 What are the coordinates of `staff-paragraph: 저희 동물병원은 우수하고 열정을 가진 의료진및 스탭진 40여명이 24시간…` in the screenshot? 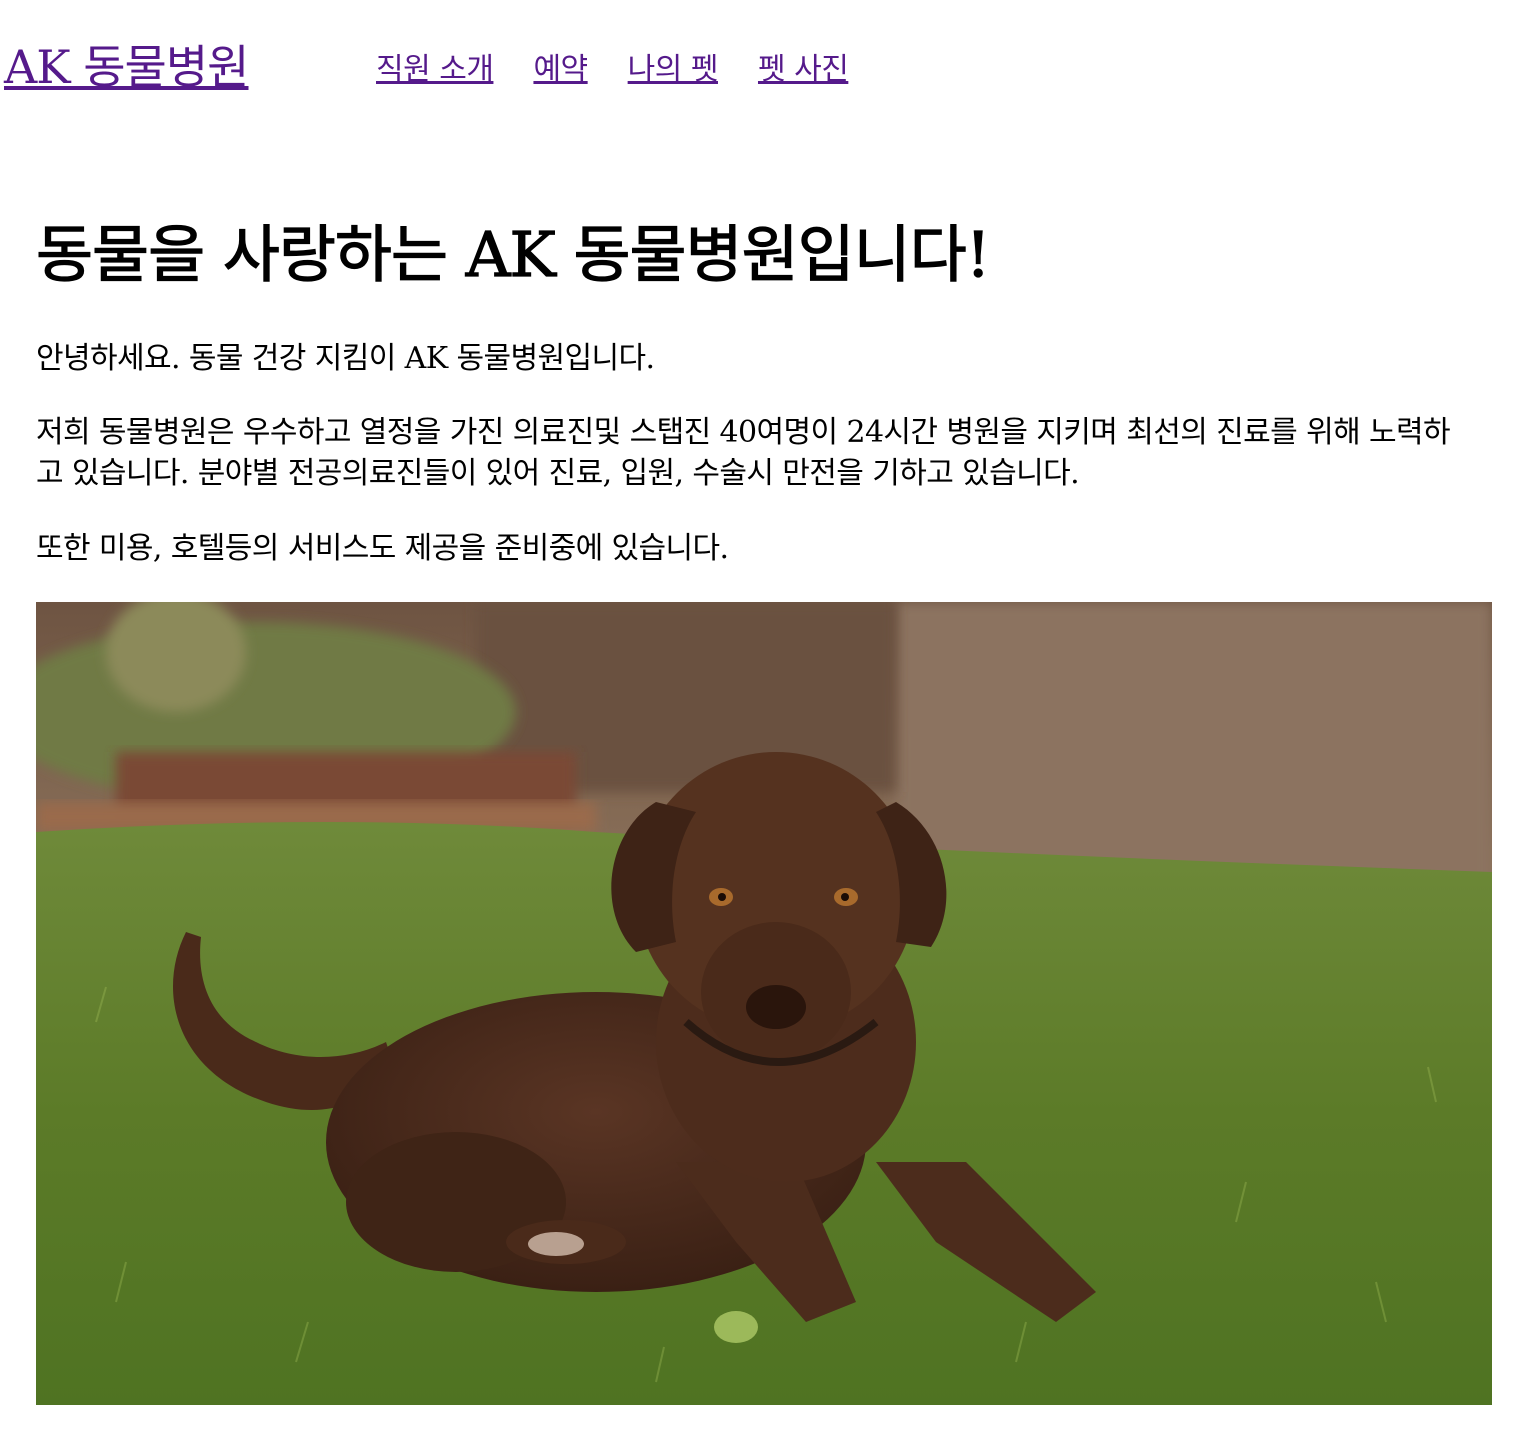 It's located at (743, 453).